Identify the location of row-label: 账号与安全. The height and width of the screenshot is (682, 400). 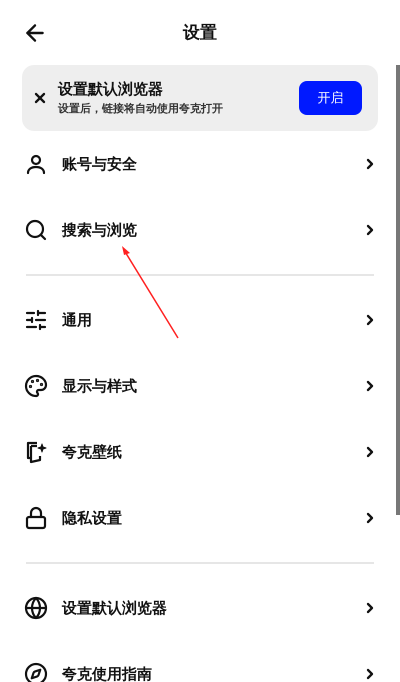
(100, 164).